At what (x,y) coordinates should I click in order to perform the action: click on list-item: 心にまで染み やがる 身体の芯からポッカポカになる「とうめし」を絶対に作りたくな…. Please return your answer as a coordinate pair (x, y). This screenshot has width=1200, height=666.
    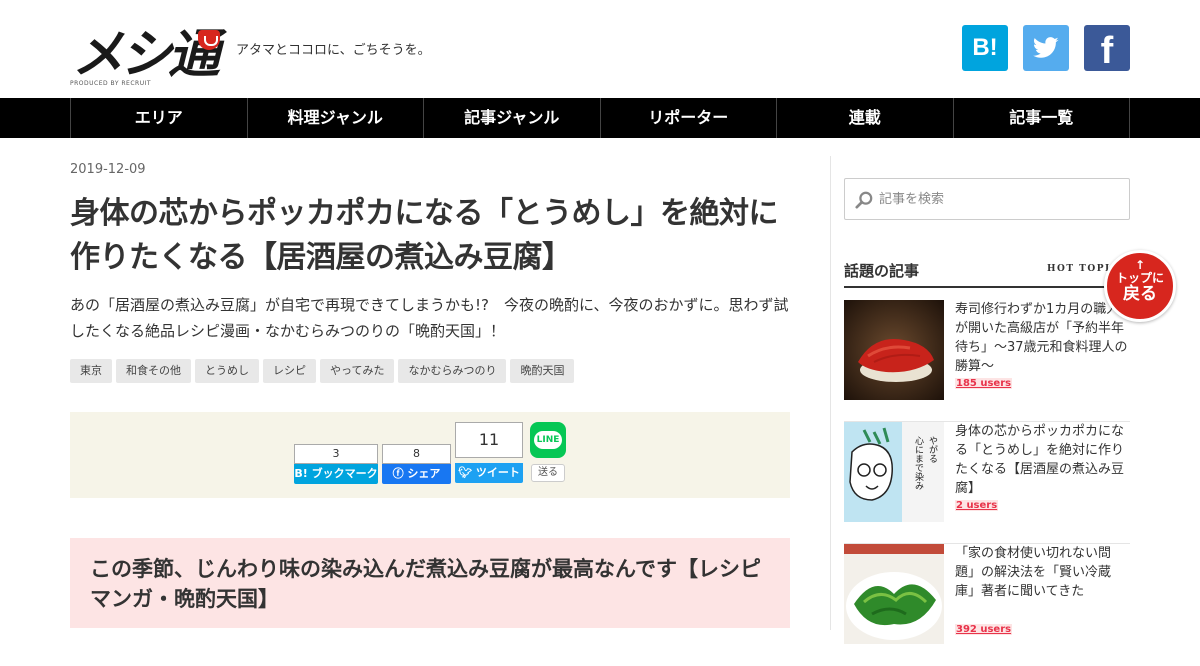
    Looking at the image, I should click on (987, 483).